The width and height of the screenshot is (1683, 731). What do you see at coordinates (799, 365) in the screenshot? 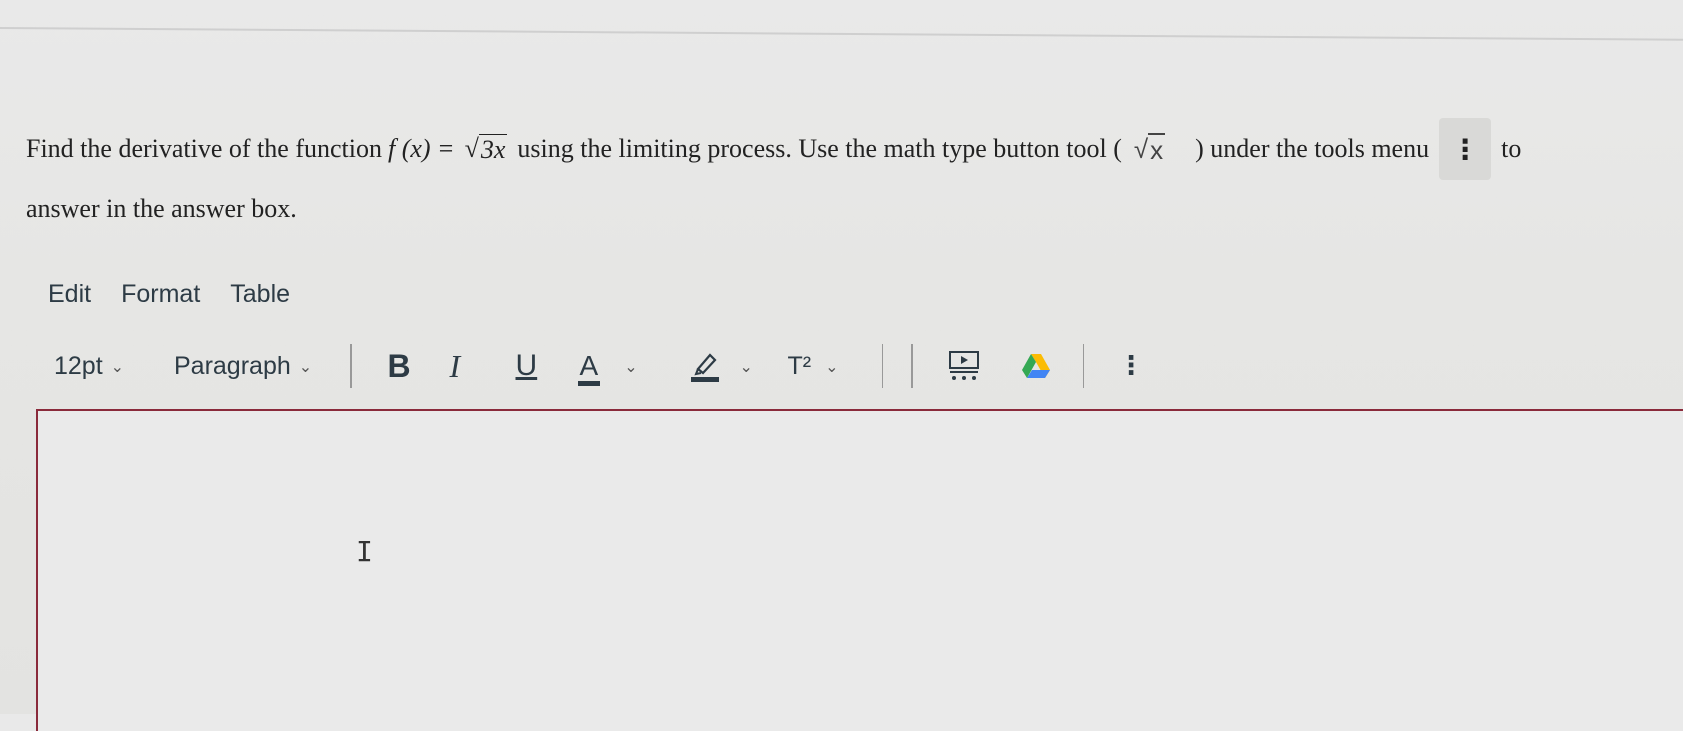
I see `superscript-label: T²` at bounding box center [799, 365].